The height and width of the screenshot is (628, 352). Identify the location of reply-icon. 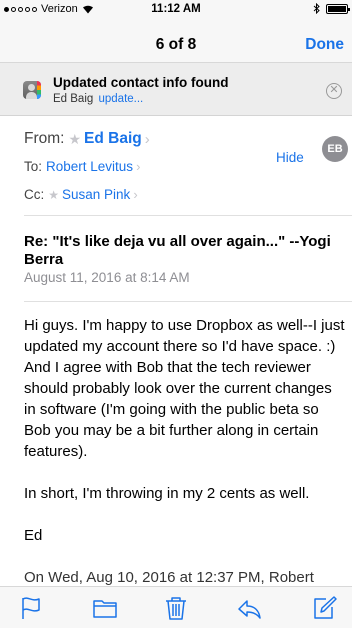
(249, 608).